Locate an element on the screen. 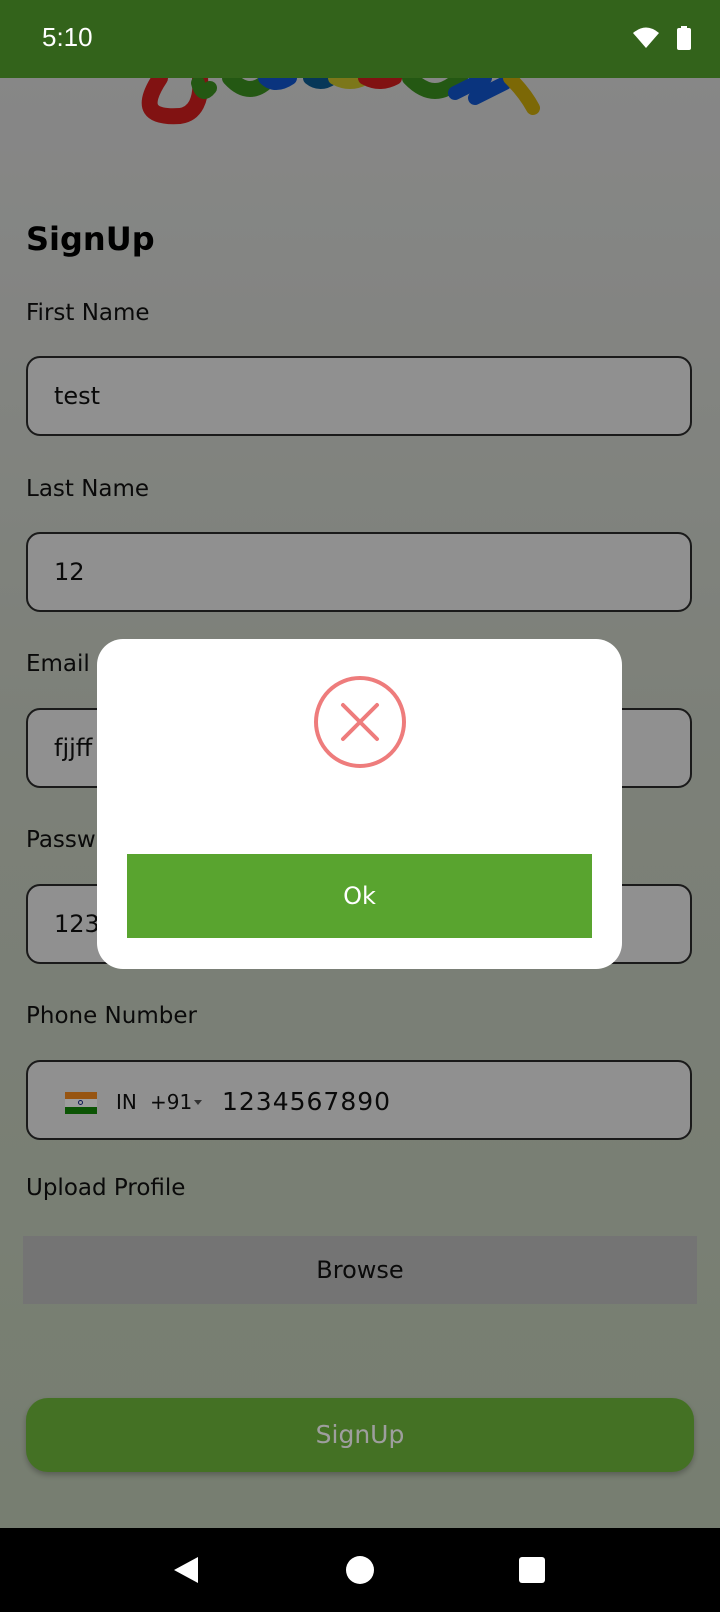 The height and width of the screenshot is (1612, 720). ok-button: Ok is located at coordinates (359, 896).